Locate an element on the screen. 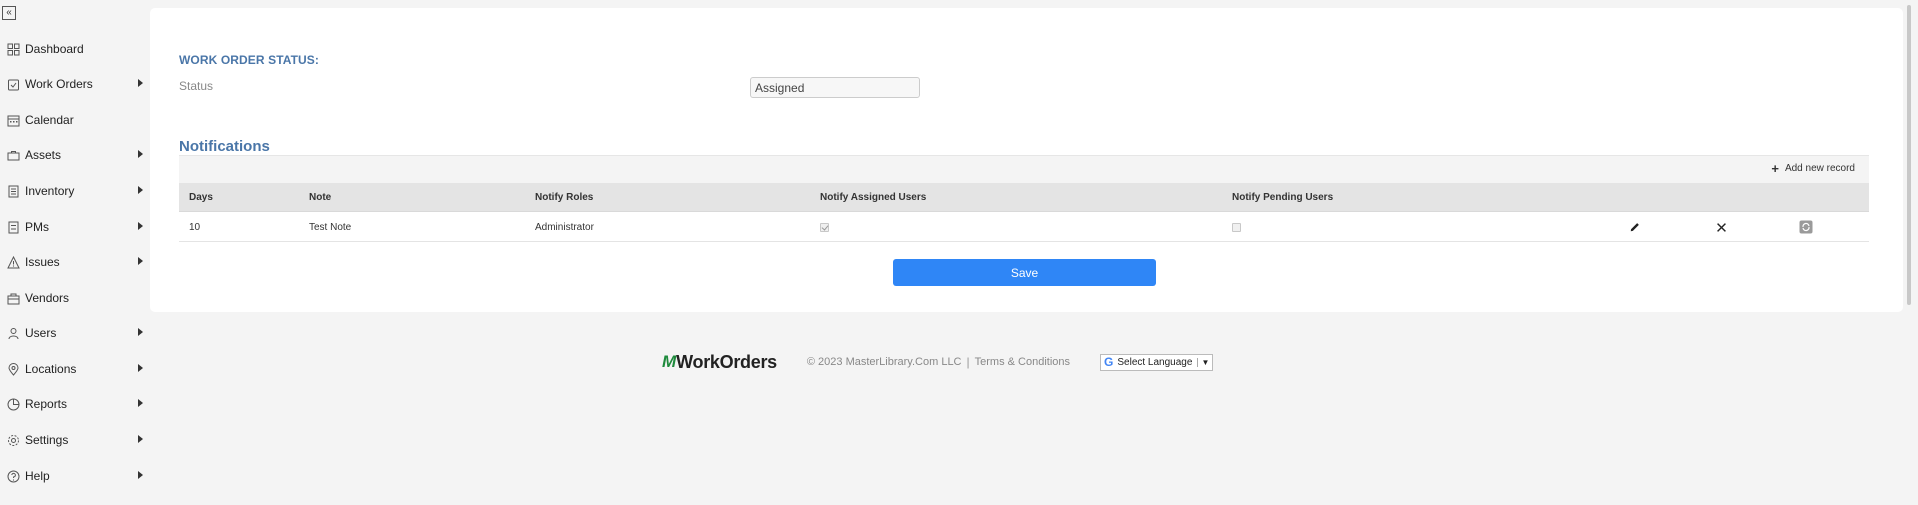  user-icon is located at coordinates (13, 333).